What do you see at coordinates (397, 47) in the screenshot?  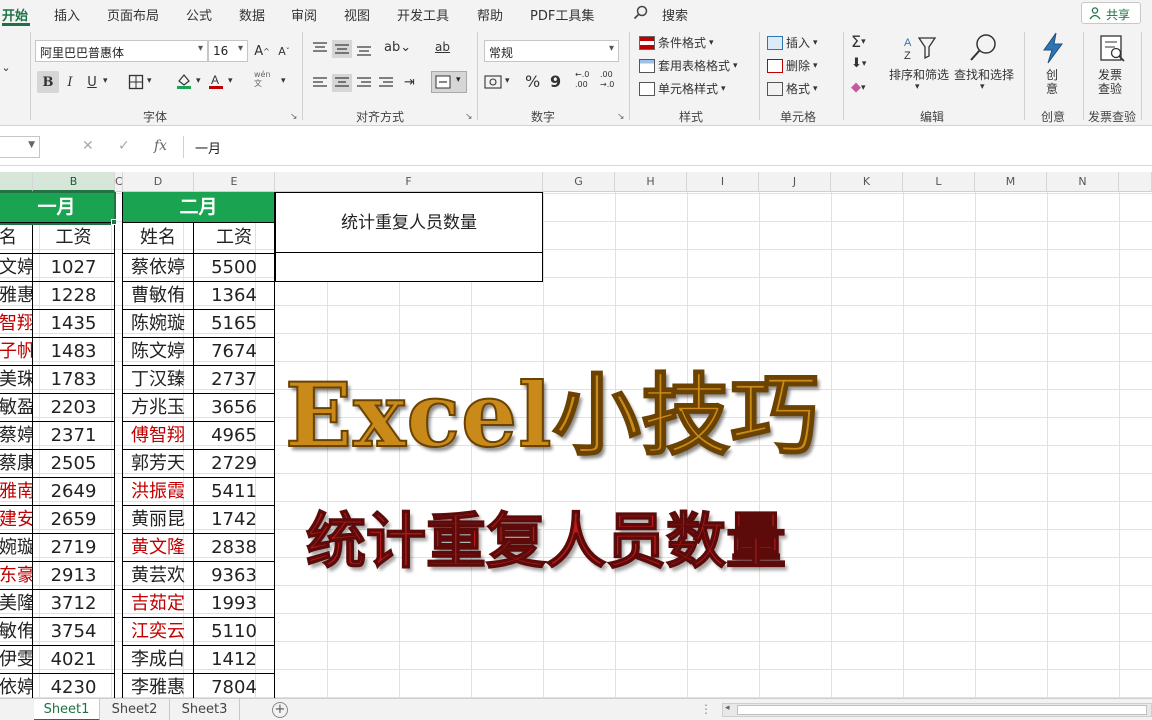 I see `orientation-icon: ab⌄` at bounding box center [397, 47].